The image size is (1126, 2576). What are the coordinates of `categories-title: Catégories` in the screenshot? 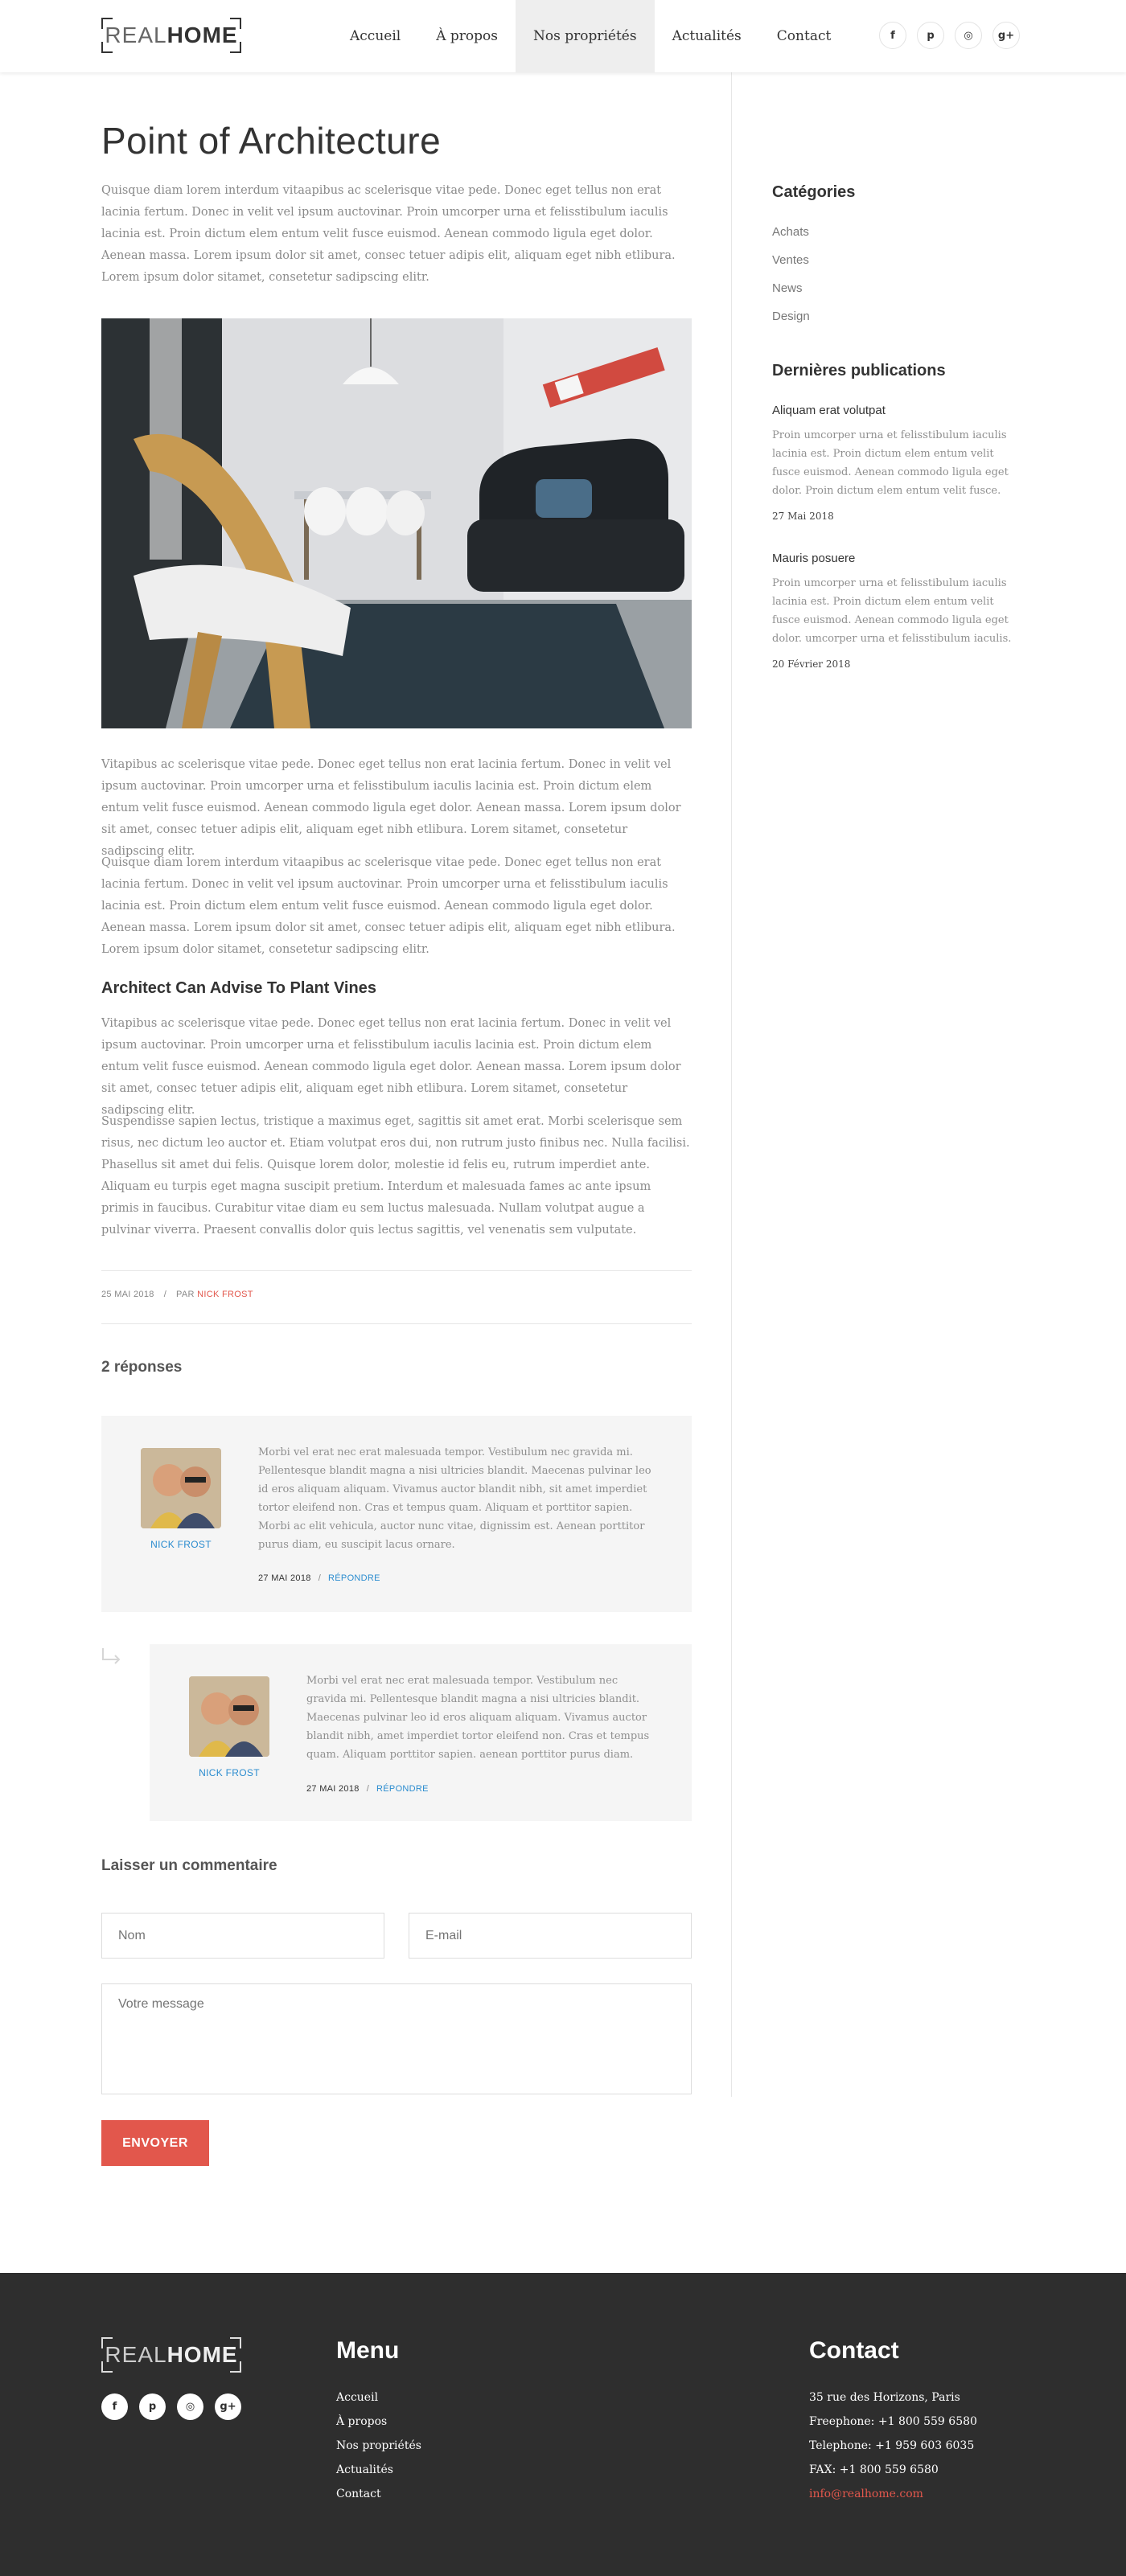 It's located at (814, 192).